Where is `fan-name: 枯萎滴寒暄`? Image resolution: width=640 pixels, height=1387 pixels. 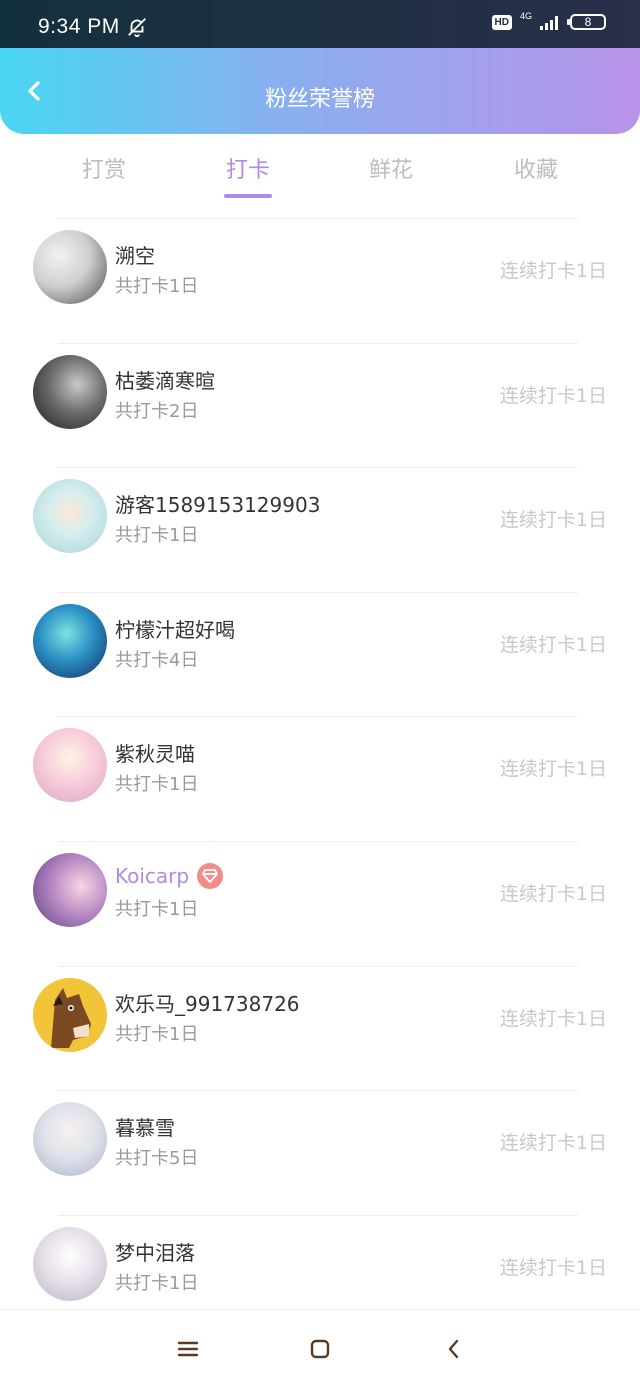 fan-name: 枯萎滴寒暄 is located at coordinates (165, 380).